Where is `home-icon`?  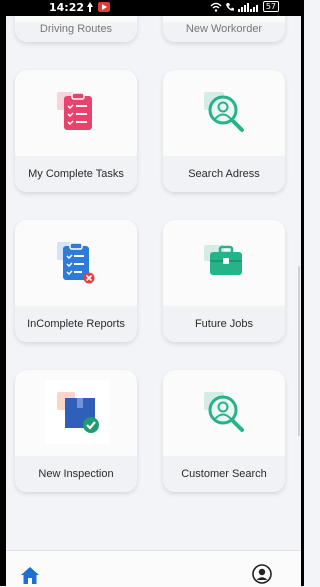
home-icon is located at coordinates (30, 575).